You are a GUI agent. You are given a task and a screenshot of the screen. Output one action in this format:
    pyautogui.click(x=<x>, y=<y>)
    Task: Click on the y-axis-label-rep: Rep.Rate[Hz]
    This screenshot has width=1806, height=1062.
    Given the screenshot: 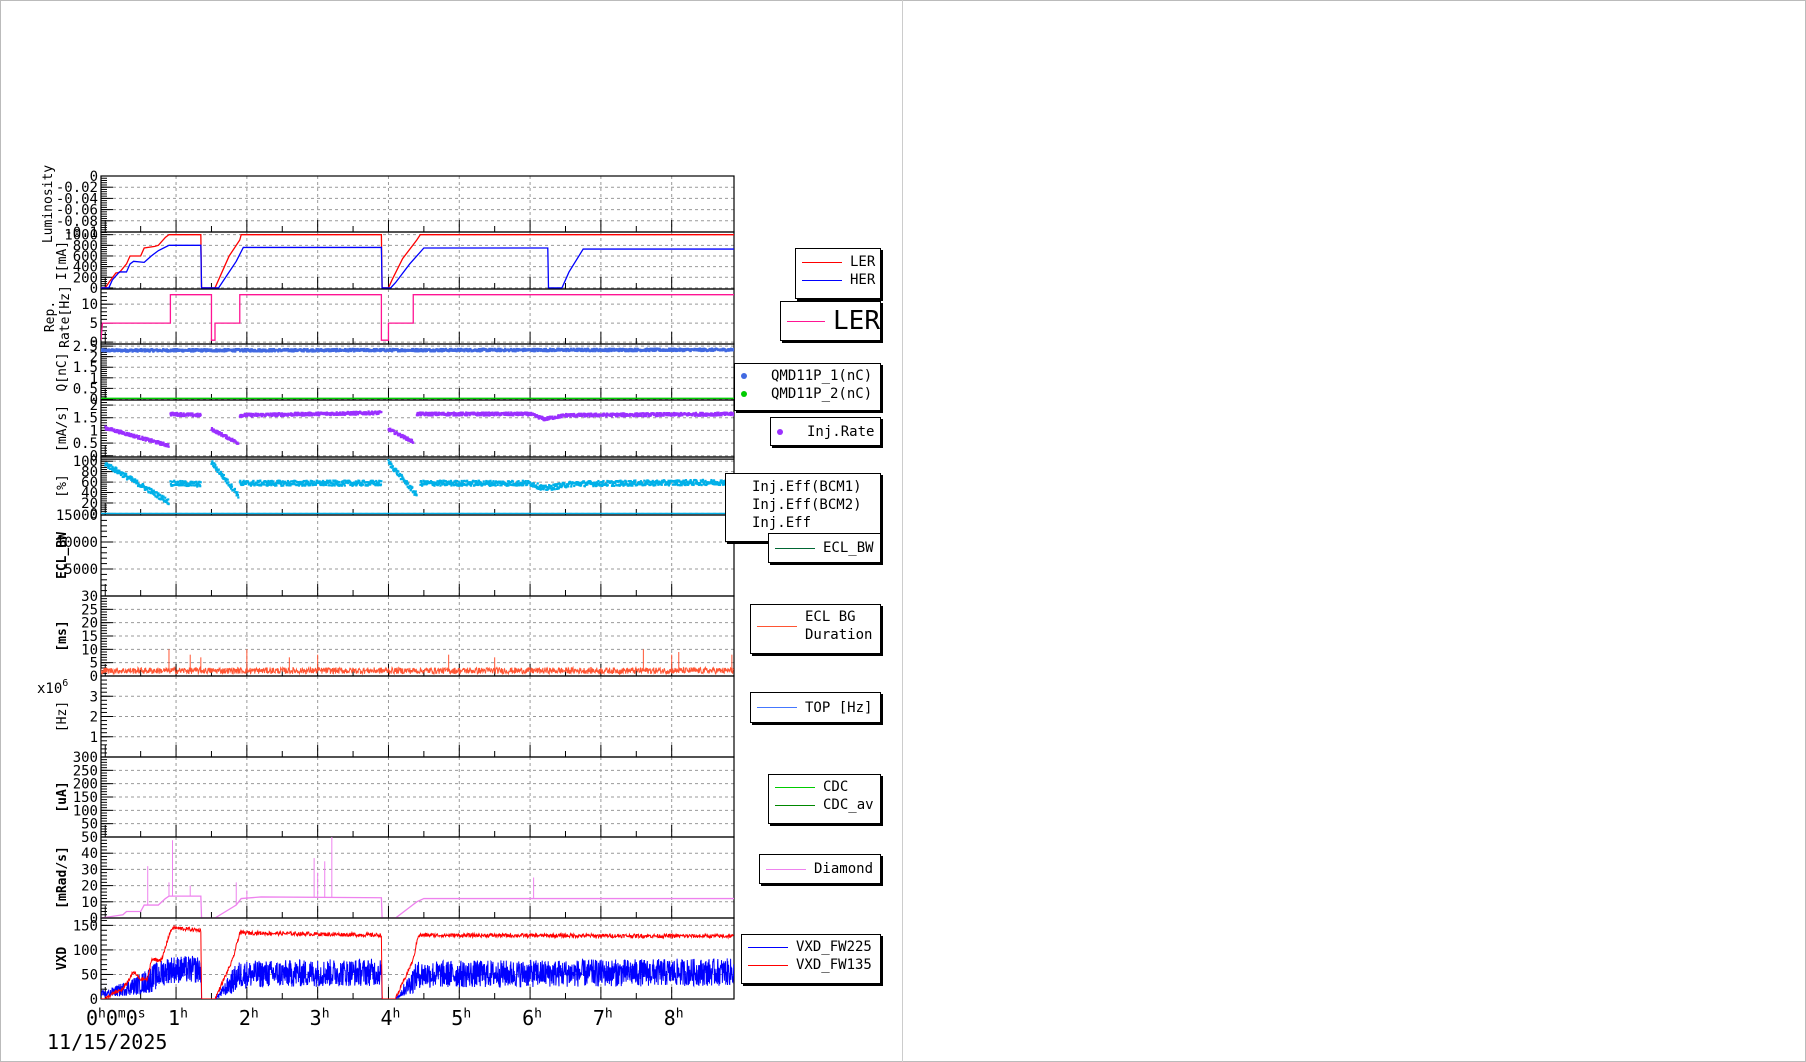 What is the action you would take?
    pyautogui.click(x=58, y=316)
    